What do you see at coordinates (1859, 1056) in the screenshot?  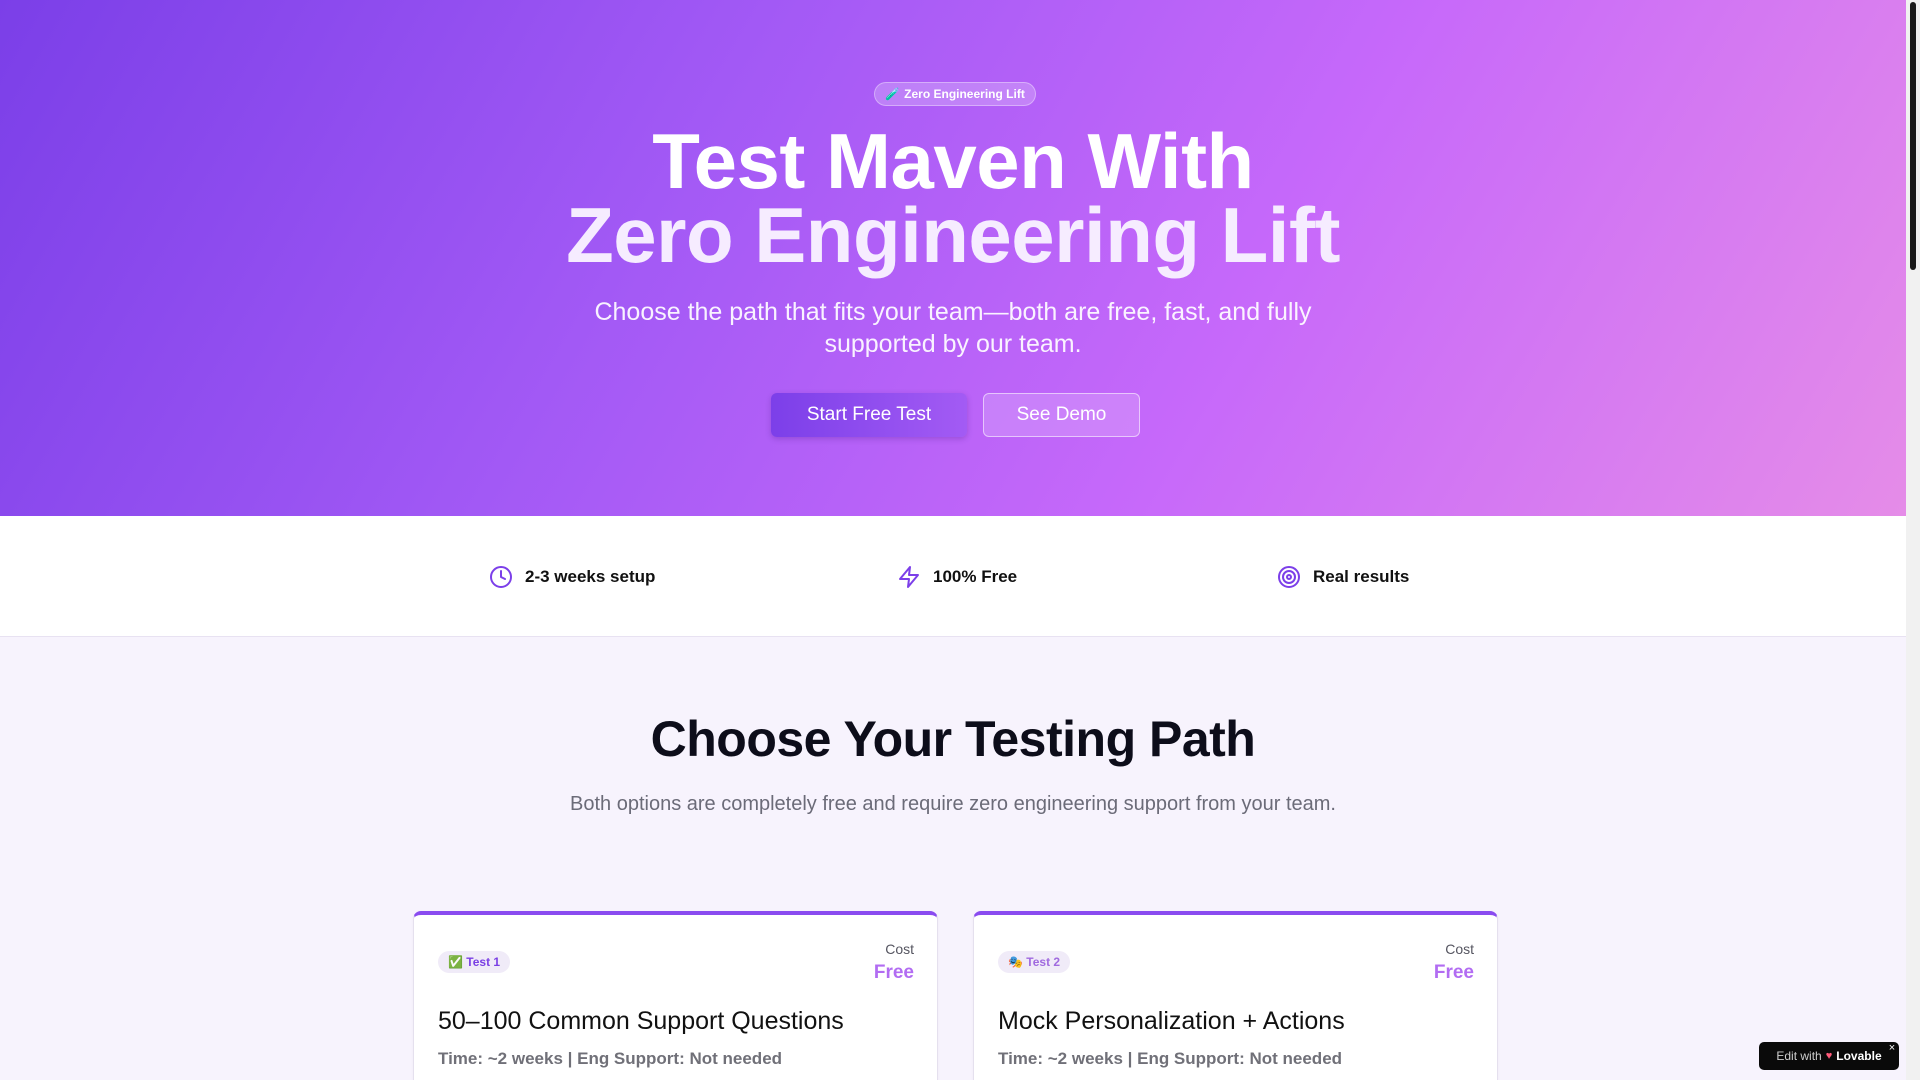 I see `edit-badge-brand: Lovable` at bounding box center [1859, 1056].